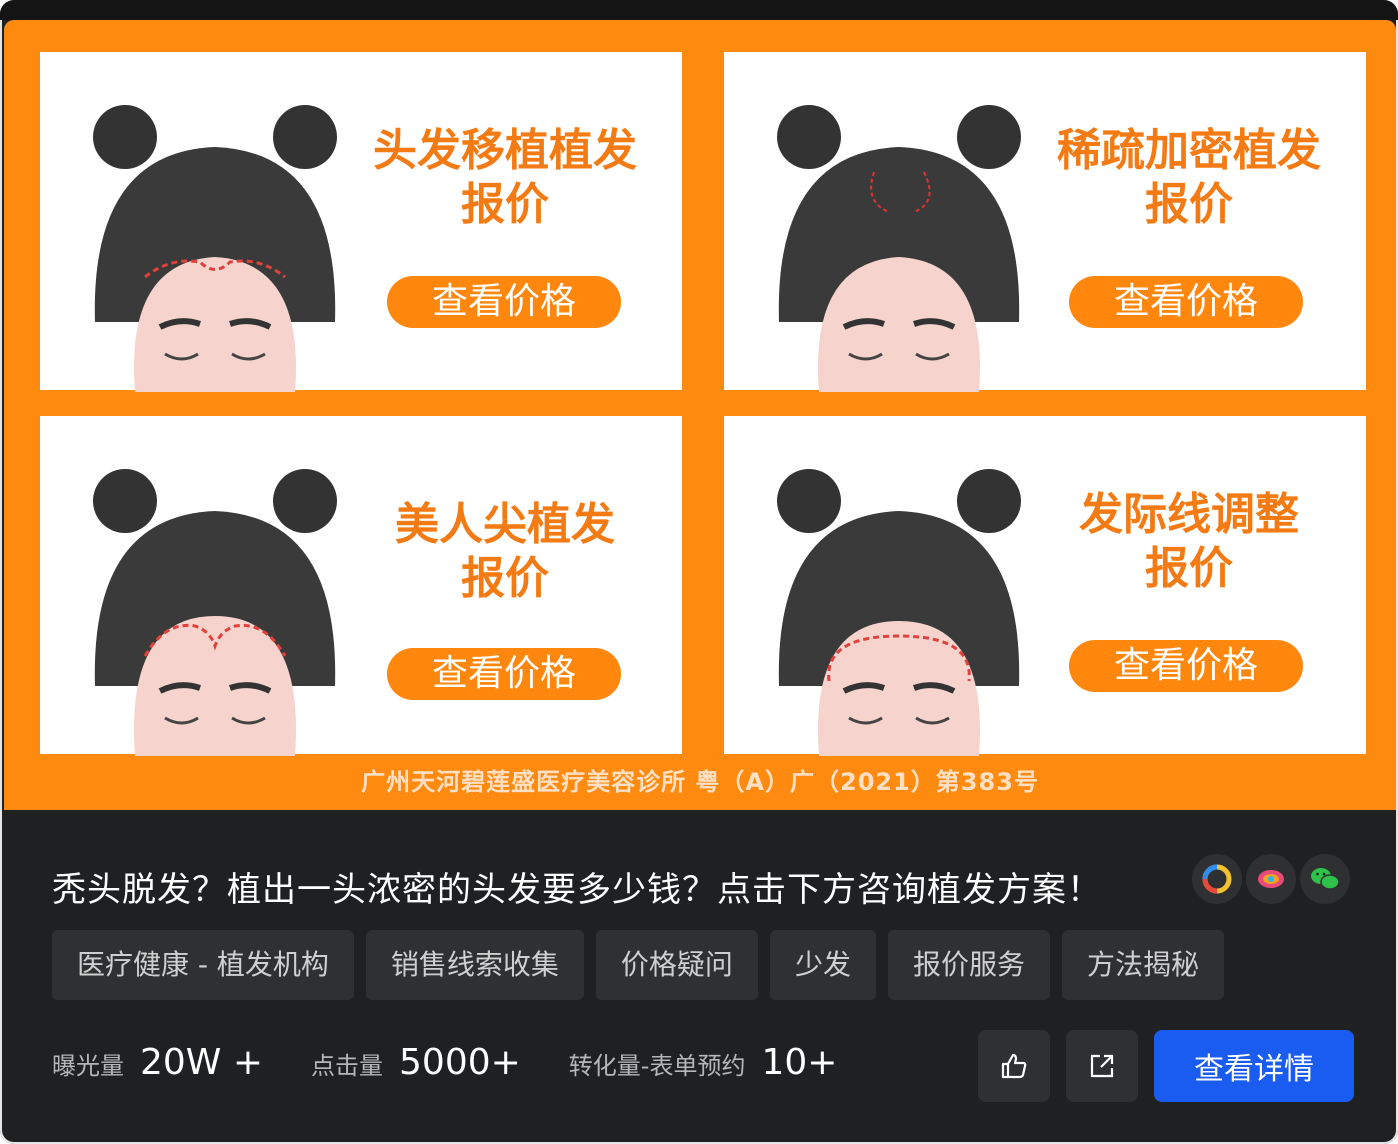  What do you see at coordinates (88, 1066) in the screenshot?
I see `stat-label-exposure: 曝光量` at bounding box center [88, 1066].